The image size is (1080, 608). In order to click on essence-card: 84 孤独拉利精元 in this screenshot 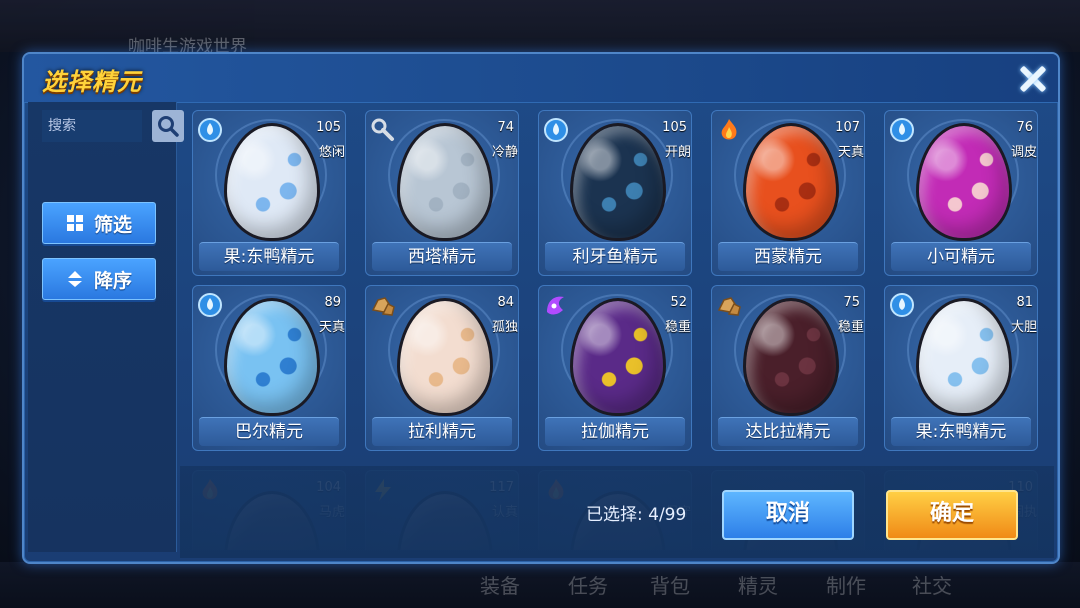, I will do `click(442, 368)`.